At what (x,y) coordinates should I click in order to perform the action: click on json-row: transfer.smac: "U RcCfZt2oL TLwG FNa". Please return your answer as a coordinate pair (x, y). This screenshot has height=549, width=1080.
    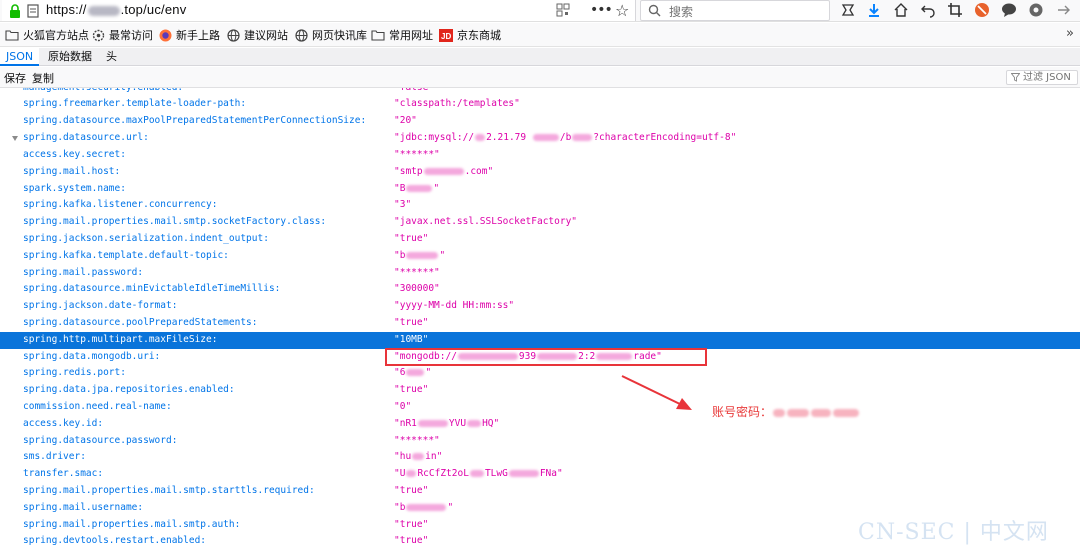
    Looking at the image, I should click on (540, 474).